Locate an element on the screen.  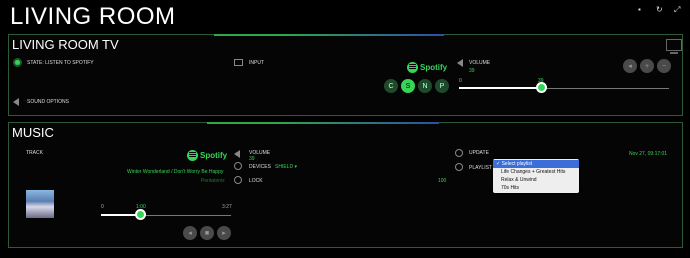
update-value: Nov 27, 09:17:01 is located at coordinates (648, 154).